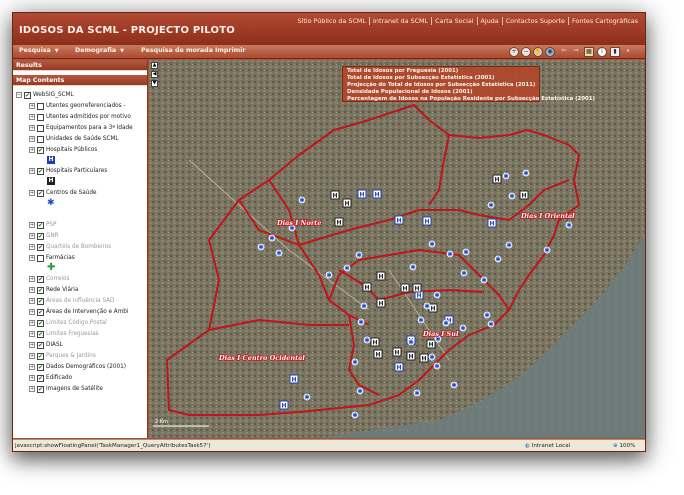 The width and height of the screenshot is (684, 495). Describe the element at coordinates (99, 50) in the screenshot. I see `menu-demografia: Demografia ▼` at that location.